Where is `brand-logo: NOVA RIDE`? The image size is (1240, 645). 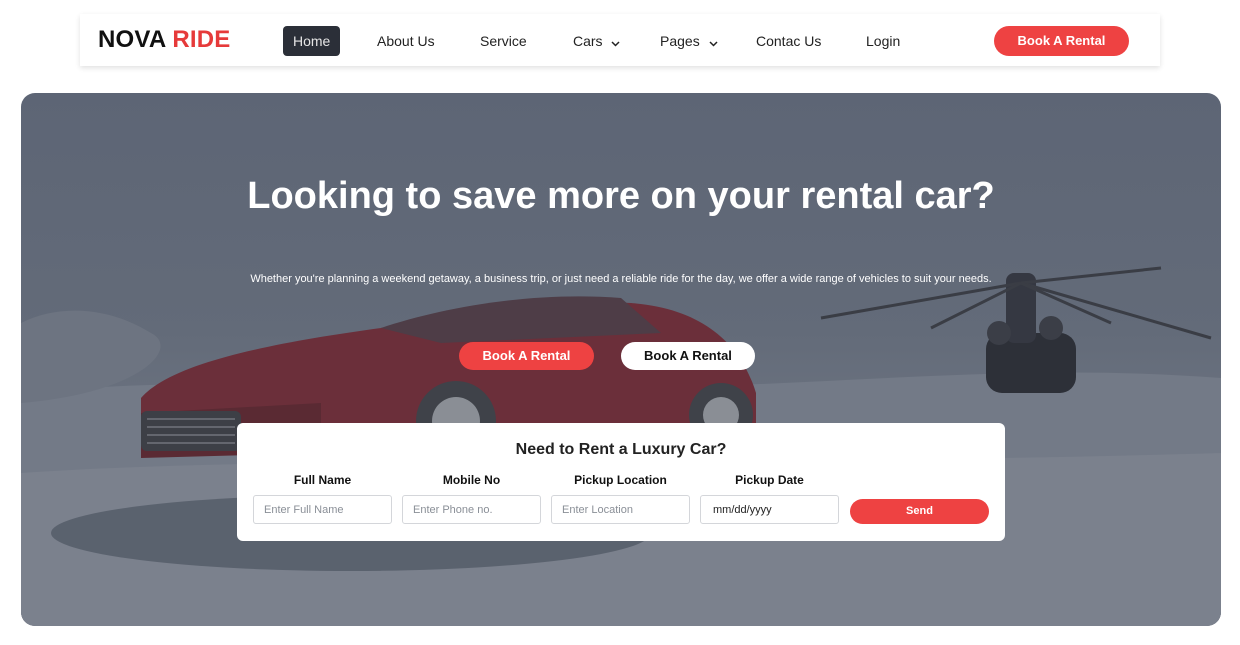
brand-logo: NOVA RIDE is located at coordinates (164, 40).